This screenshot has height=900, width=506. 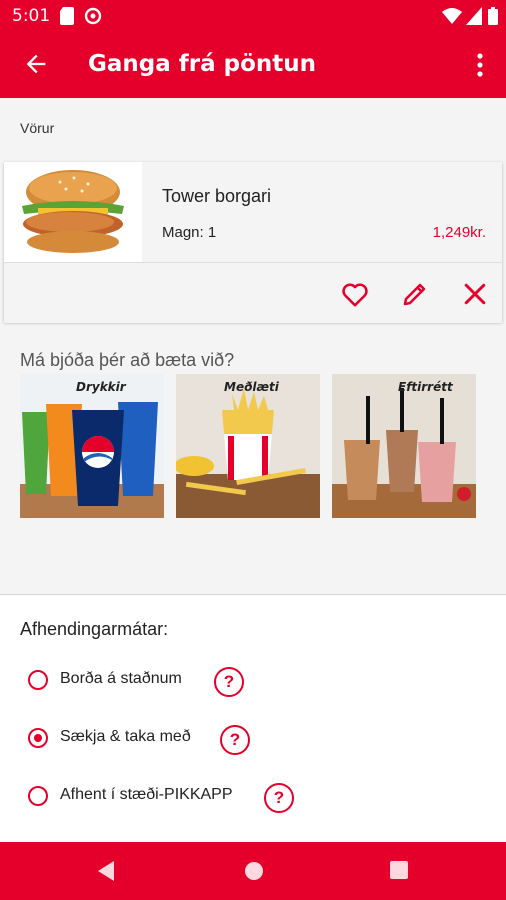 I want to click on sd-card-icon, so click(x=67, y=18).